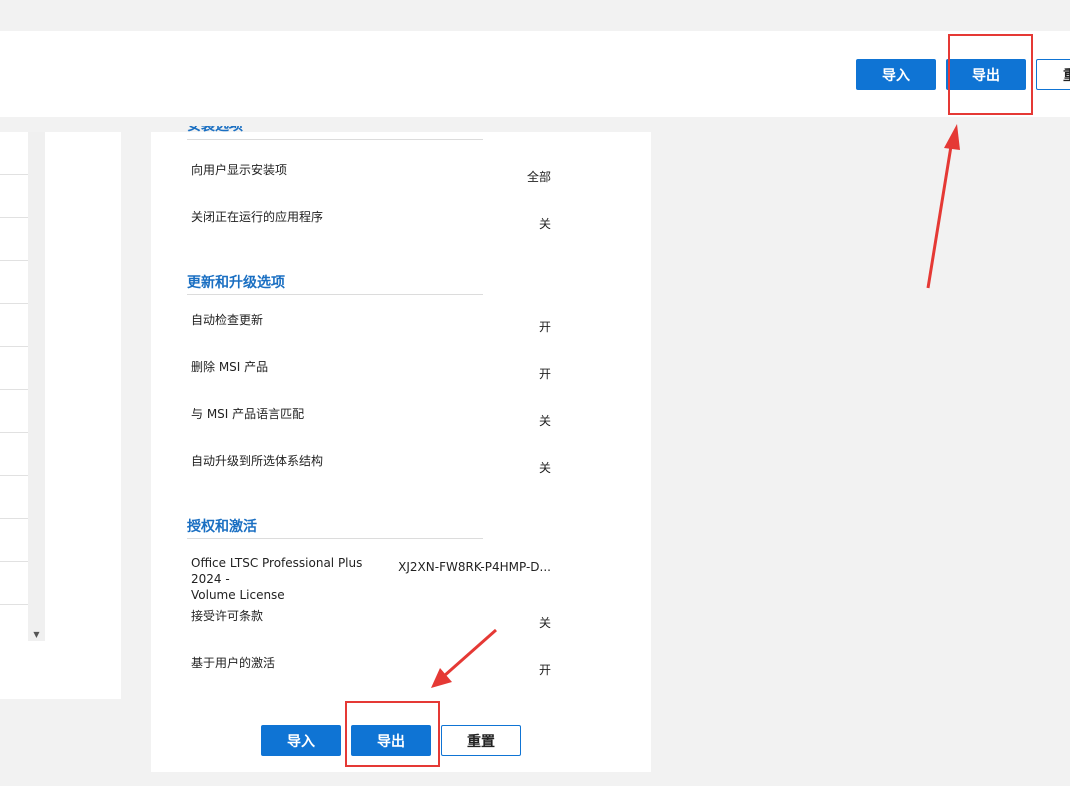 Image resolution: width=1070 pixels, height=786 pixels. What do you see at coordinates (464, 658) in the screenshot?
I see `arrow-to-bottom-export-icon` at bounding box center [464, 658].